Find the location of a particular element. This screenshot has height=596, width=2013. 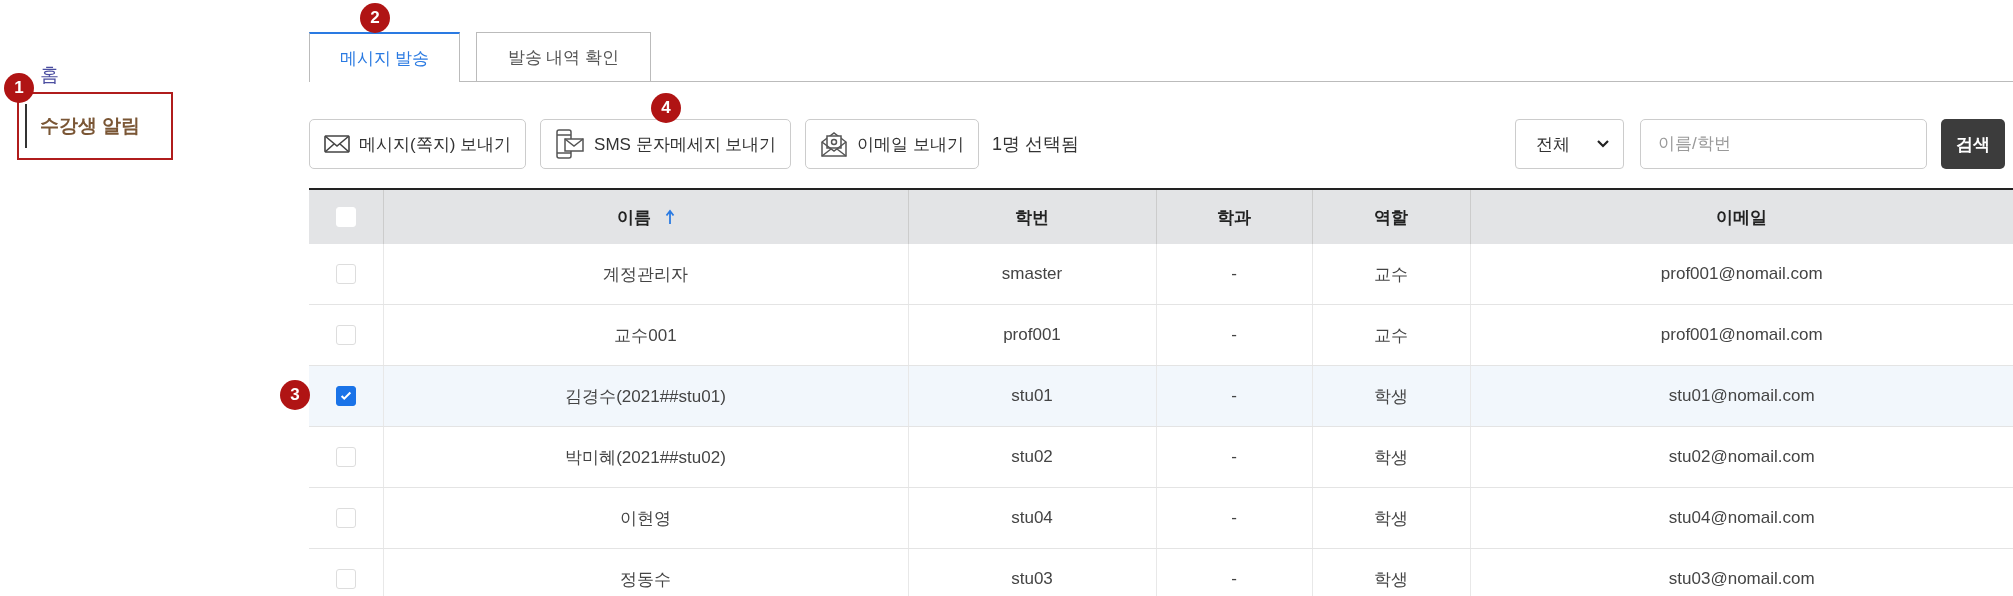

step-badge: 3 is located at coordinates (295, 395).